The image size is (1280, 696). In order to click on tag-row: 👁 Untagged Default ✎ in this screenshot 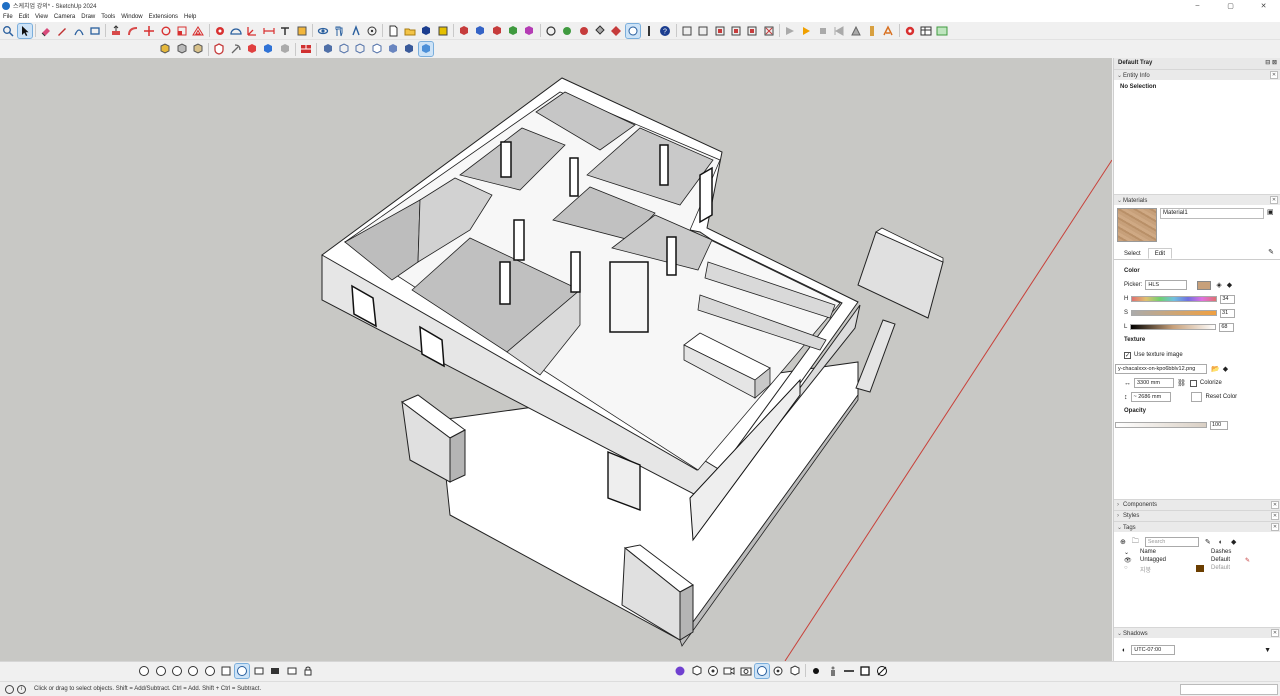, I will do `click(1202, 561)`.